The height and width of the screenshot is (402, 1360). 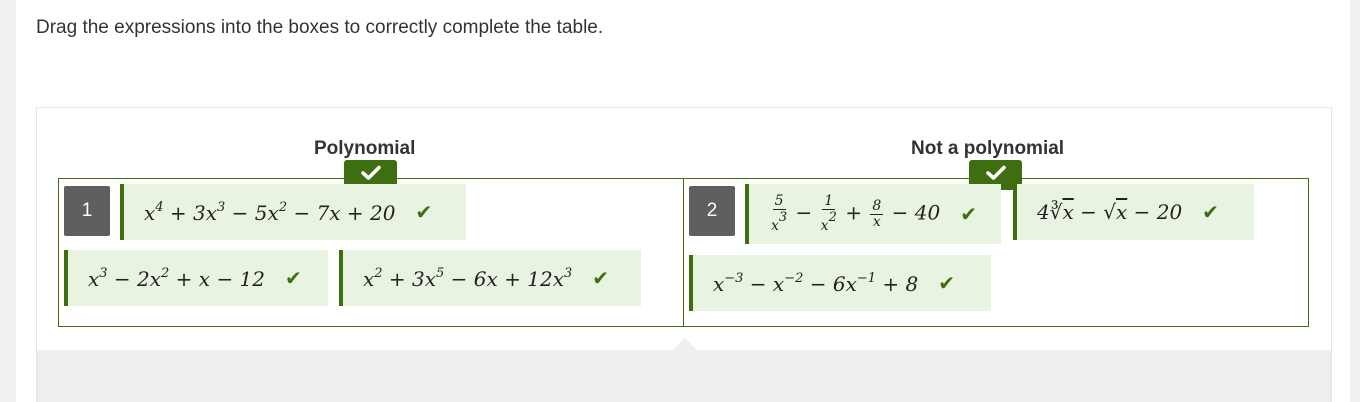 I want to click on expression-text: 4∛x − √x − 20, so click(x=1110, y=212).